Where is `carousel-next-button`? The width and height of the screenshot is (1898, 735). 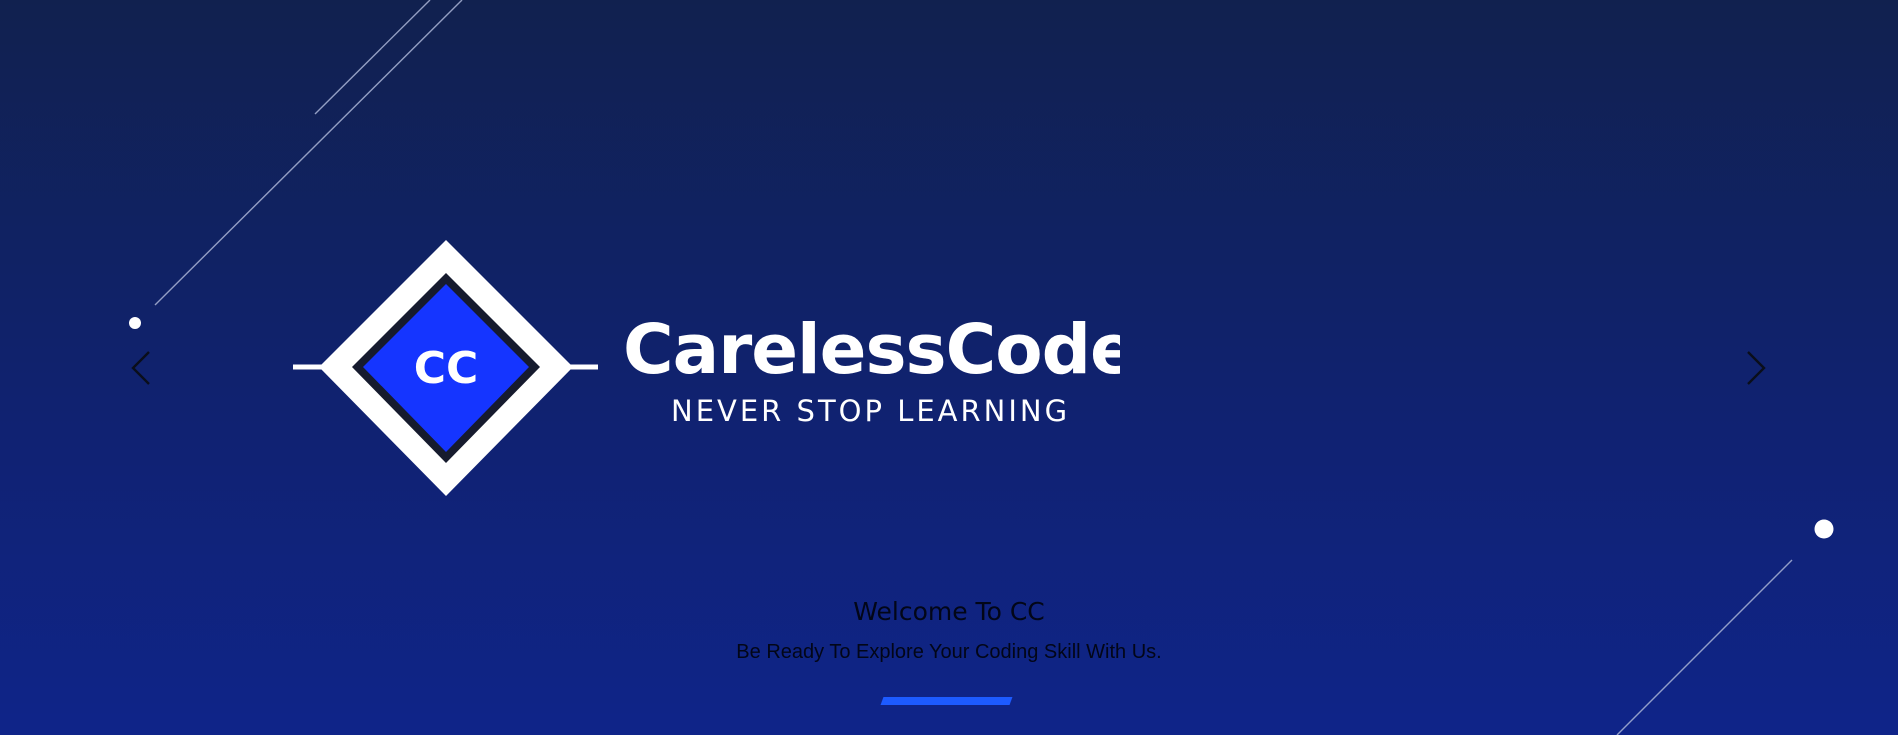
carousel-next-button is located at coordinates (1756, 368).